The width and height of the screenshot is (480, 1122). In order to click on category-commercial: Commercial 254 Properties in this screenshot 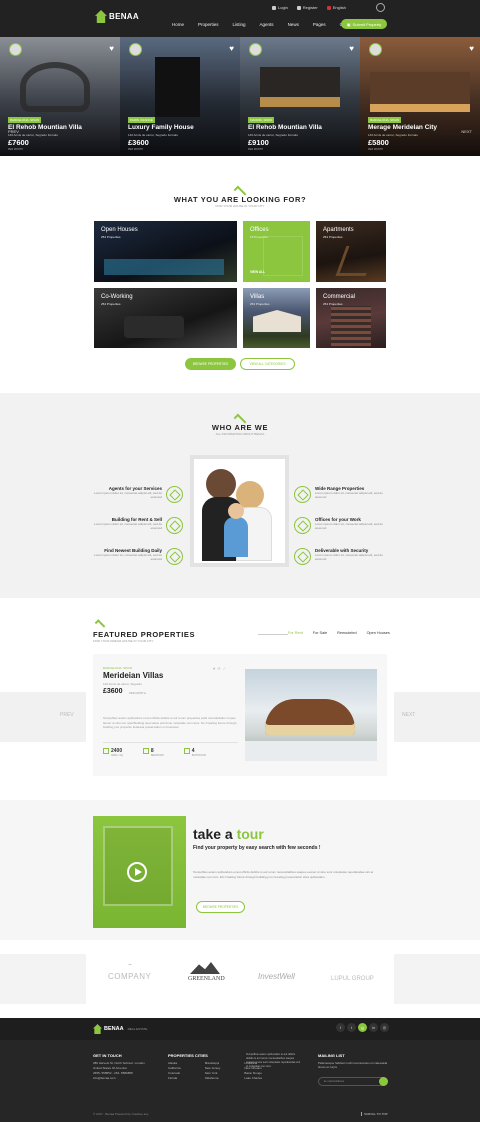, I will do `click(351, 318)`.